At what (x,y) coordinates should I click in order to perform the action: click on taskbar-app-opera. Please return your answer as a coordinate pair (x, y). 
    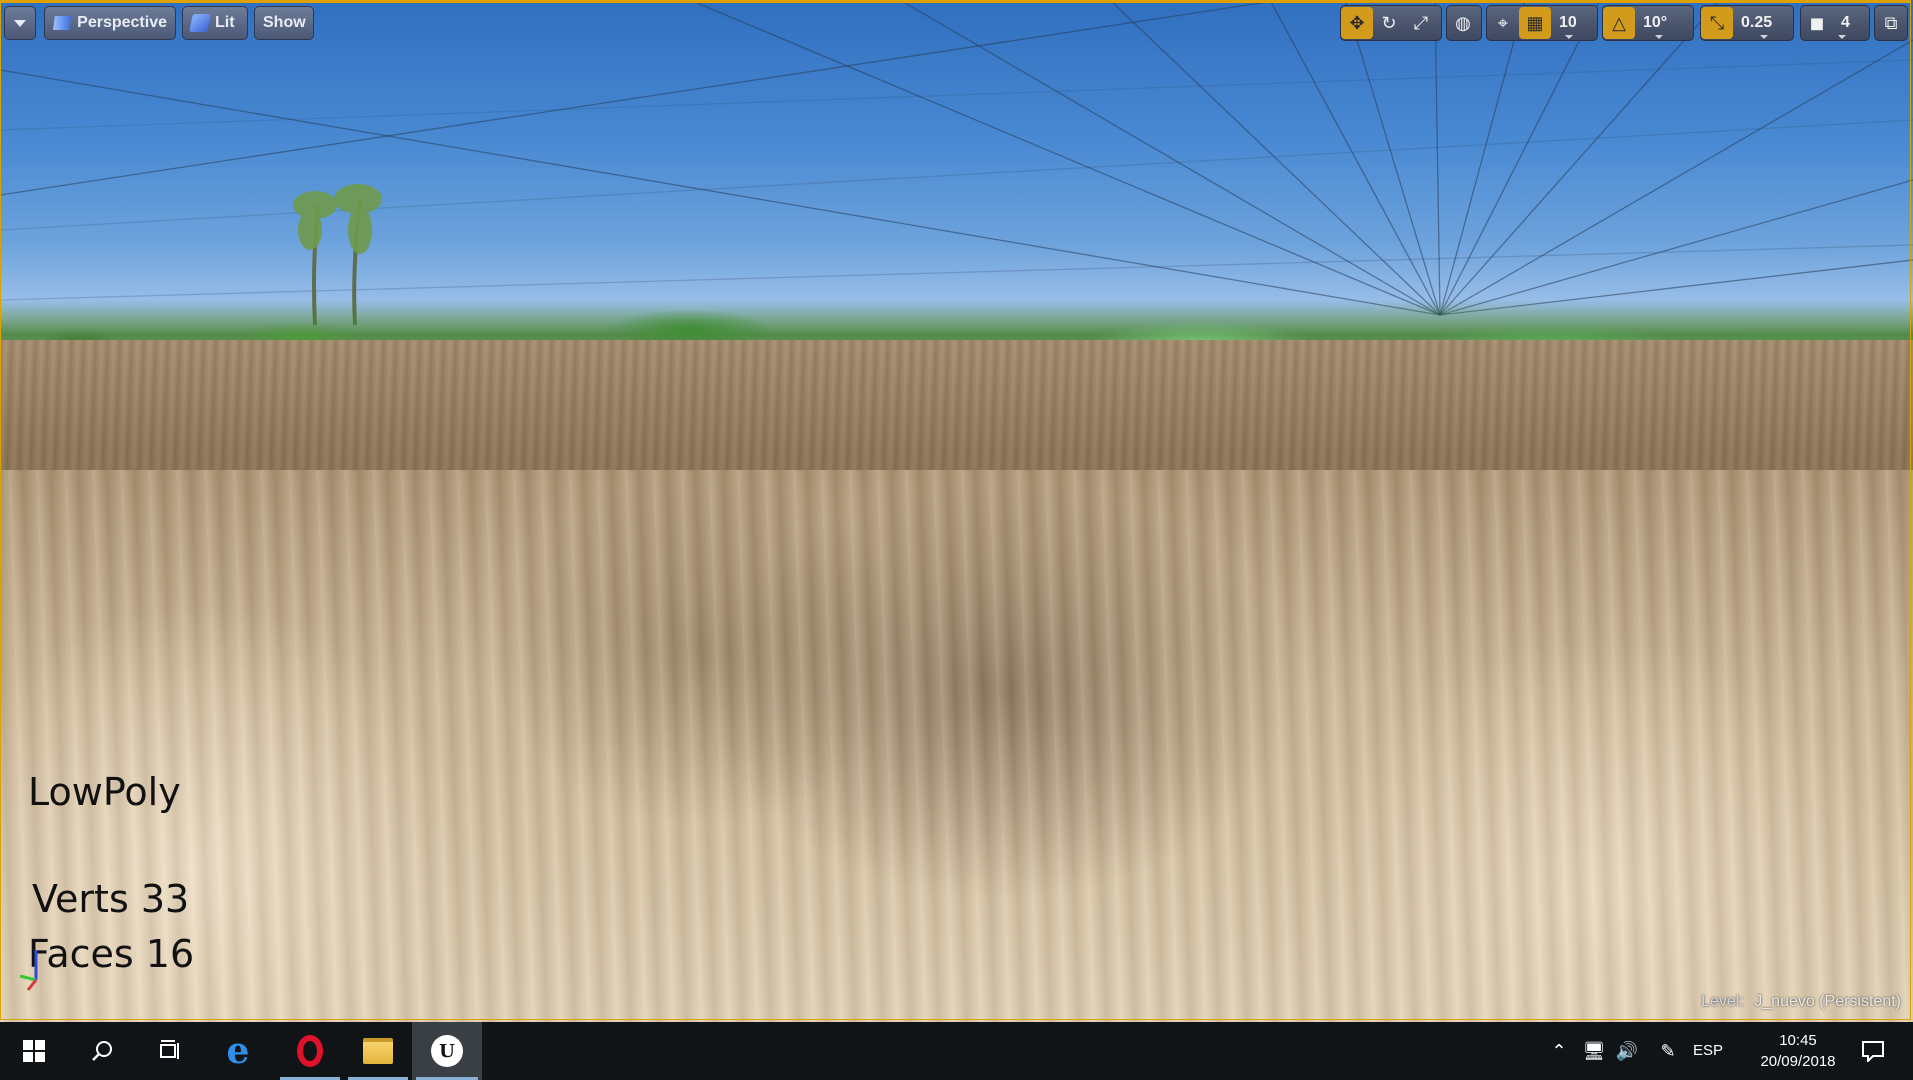
    Looking at the image, I should click on (310, 1051).